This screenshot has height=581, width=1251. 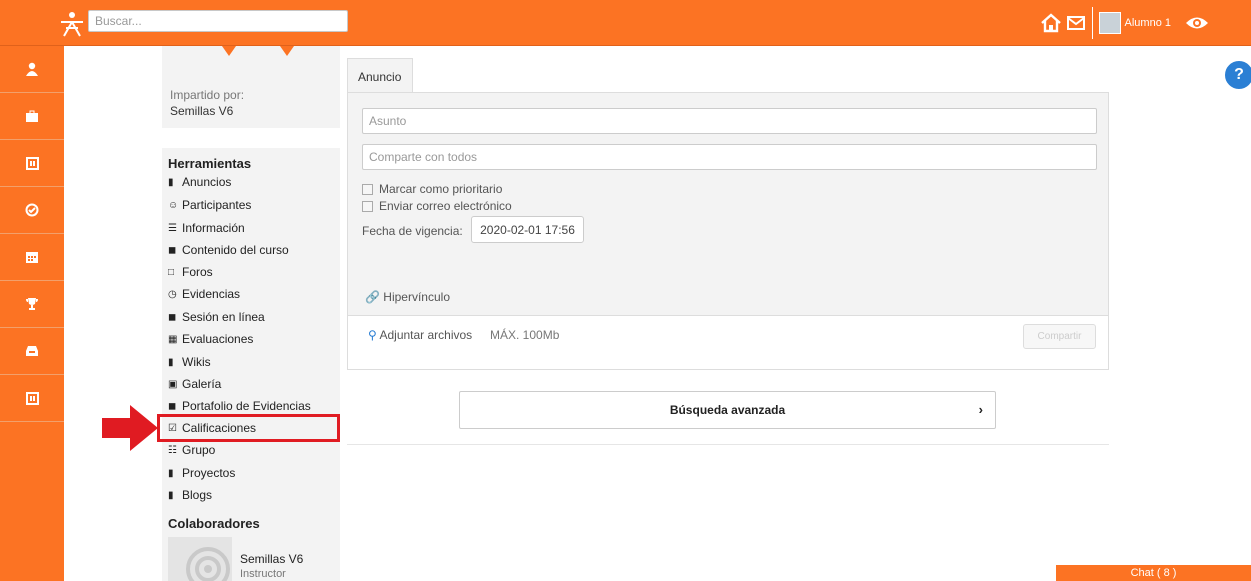 I want to click on trophy-icon, so click(x=32, y=304).